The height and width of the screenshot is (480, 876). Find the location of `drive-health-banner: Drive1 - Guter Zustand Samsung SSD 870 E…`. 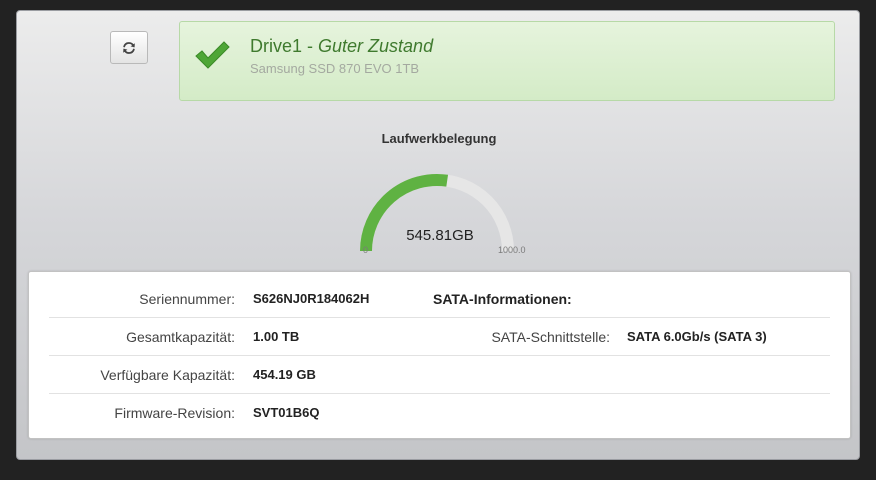

drive-health-banner: Drive1 - Guter Zustand Samsung SSD 870 E… is located at coordinates (507, 61).